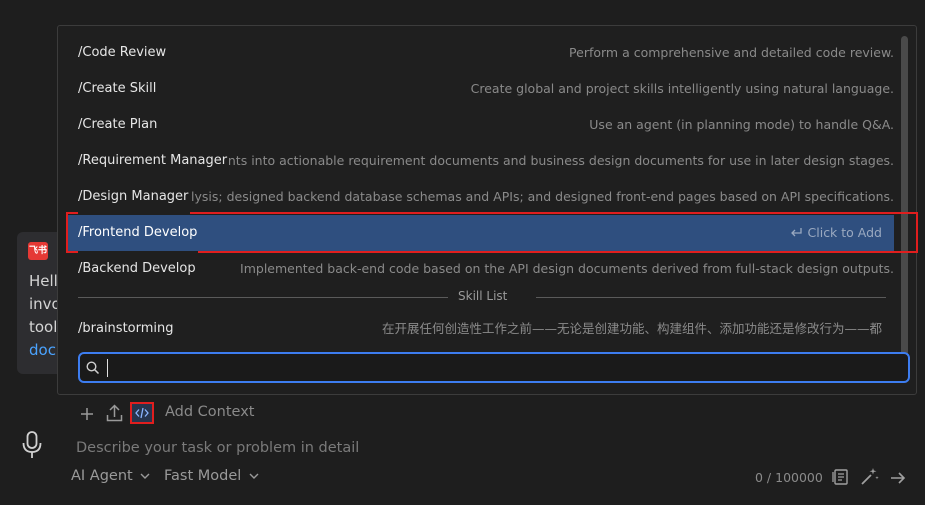  I want to click on command-name: /Backend Develop, so click(138, 269).